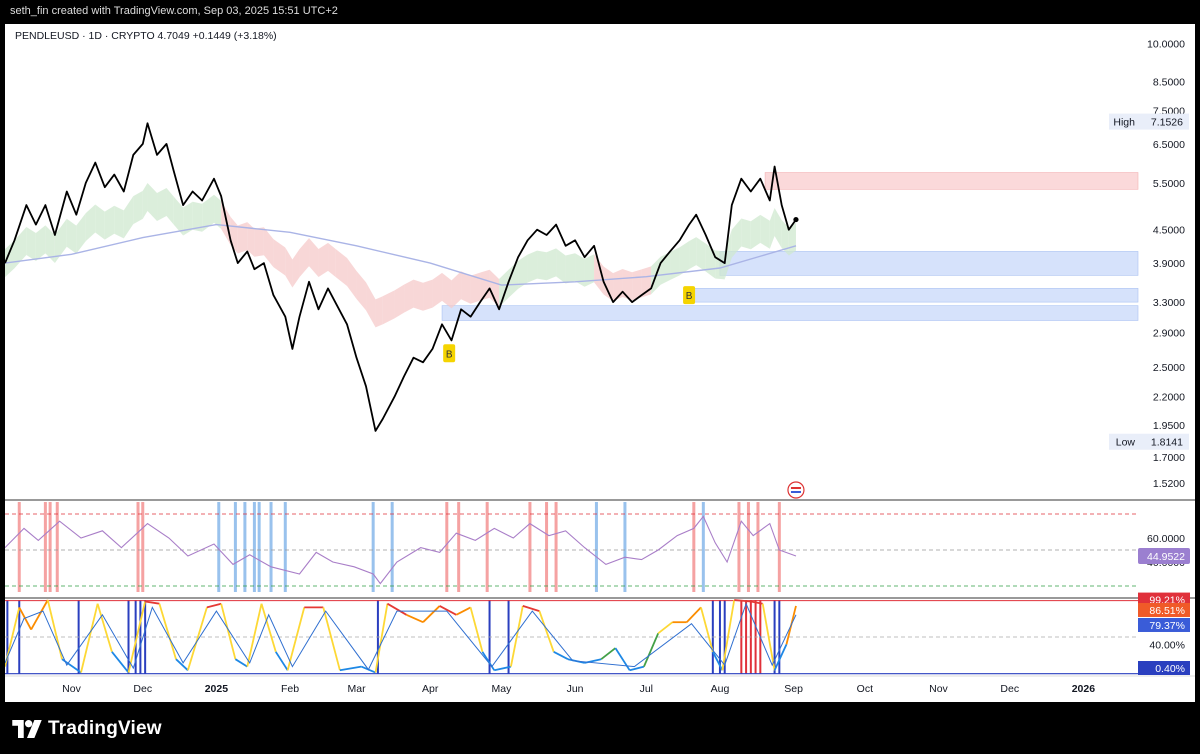 The height and width of the screenshot is (754, 1200). I want to click on economic-event-icon, so click(796, 490).